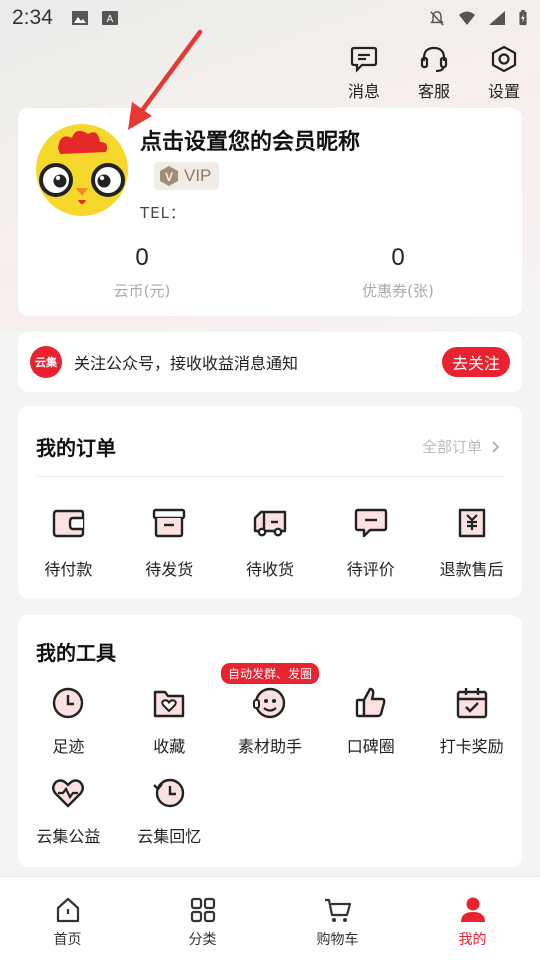  I want to click on vip-label: VIP, so click(198, 175).